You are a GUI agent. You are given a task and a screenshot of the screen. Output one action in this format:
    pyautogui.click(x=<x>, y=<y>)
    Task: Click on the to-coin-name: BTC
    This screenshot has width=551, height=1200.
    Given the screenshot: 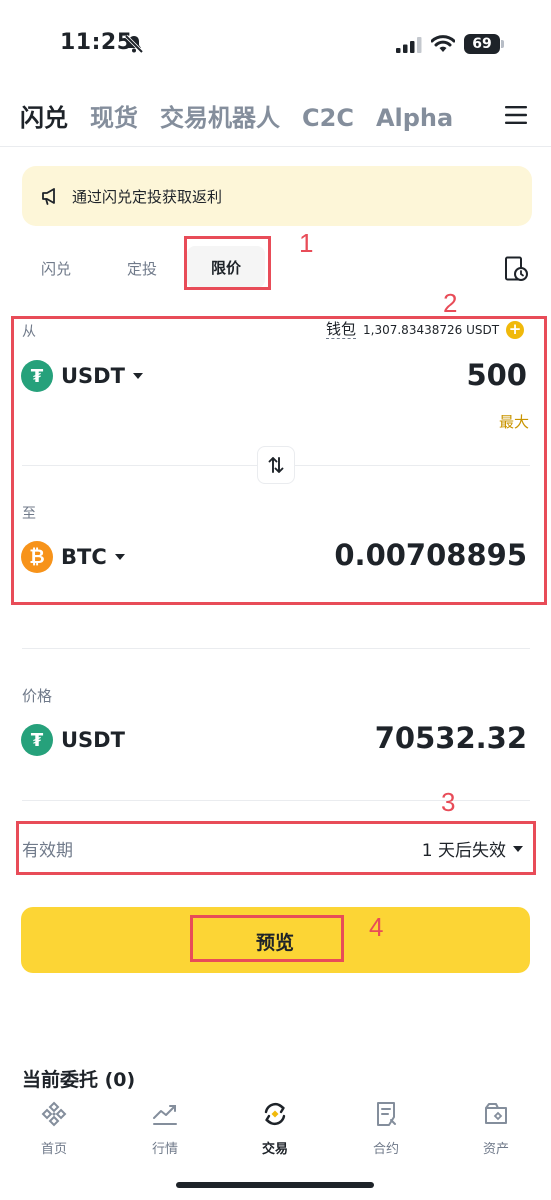 What is the action you would take?
    pyautogui.click(x=84, y=557)
    